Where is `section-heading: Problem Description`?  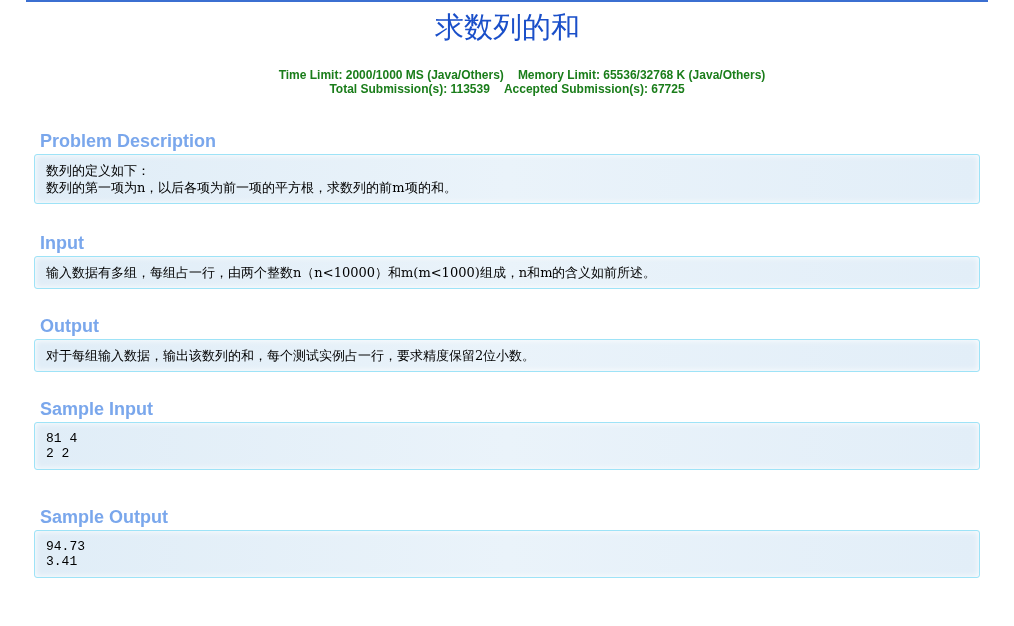 section-heading: Problem Description is located at coordinates (129, 141).